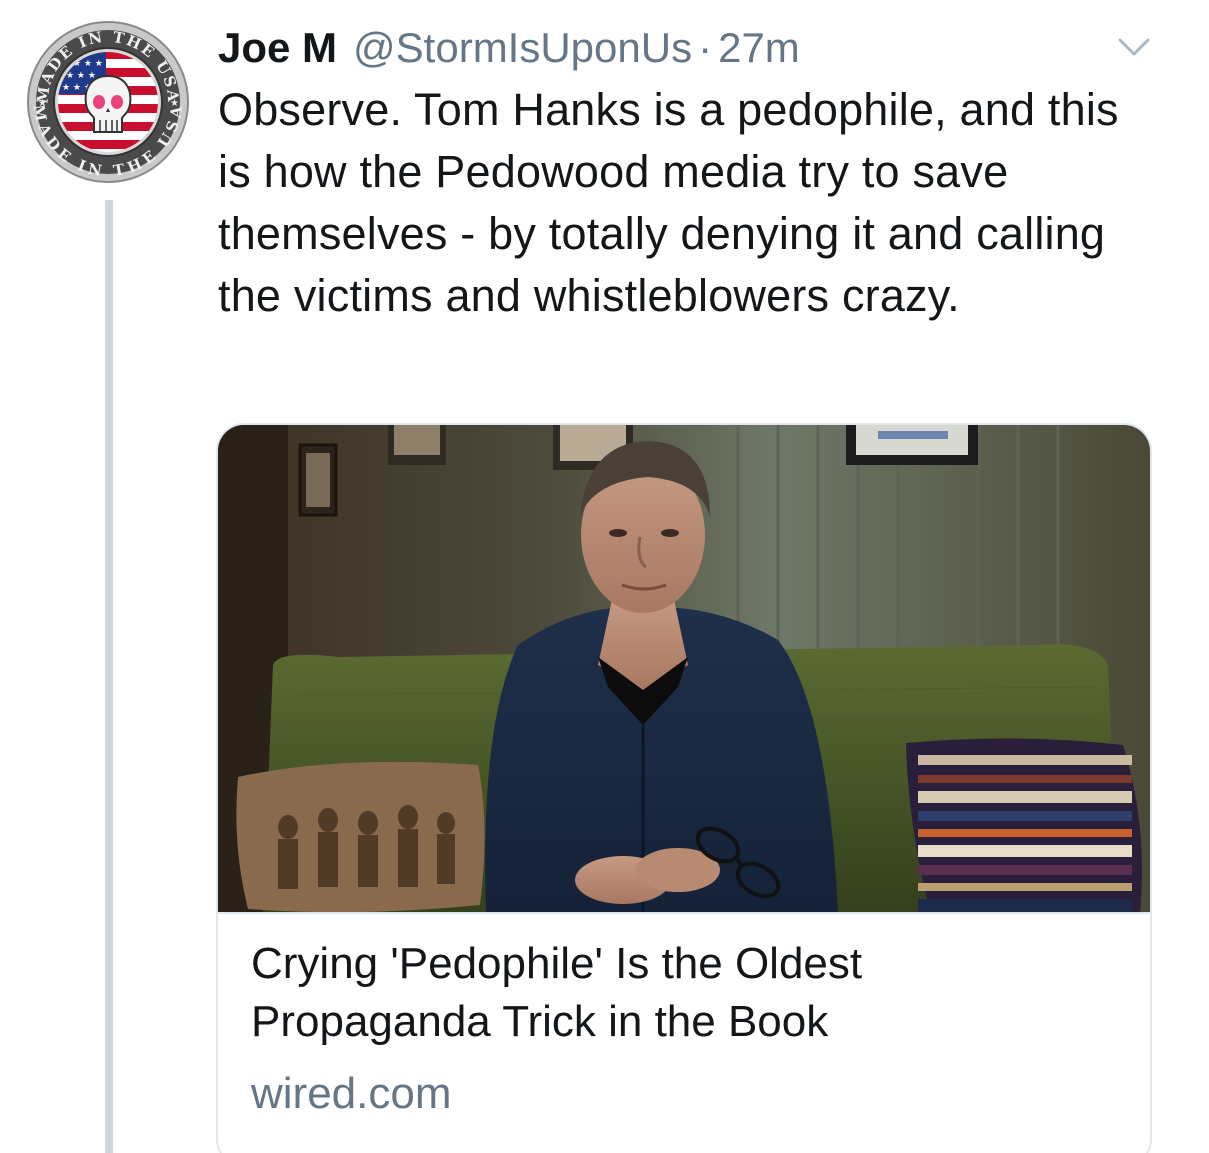 The width and height of the screenshot is (1209, 1153). Describe the element at coordinates (109, 676) in the screenshot. I see `thread-connector-line` at that location.